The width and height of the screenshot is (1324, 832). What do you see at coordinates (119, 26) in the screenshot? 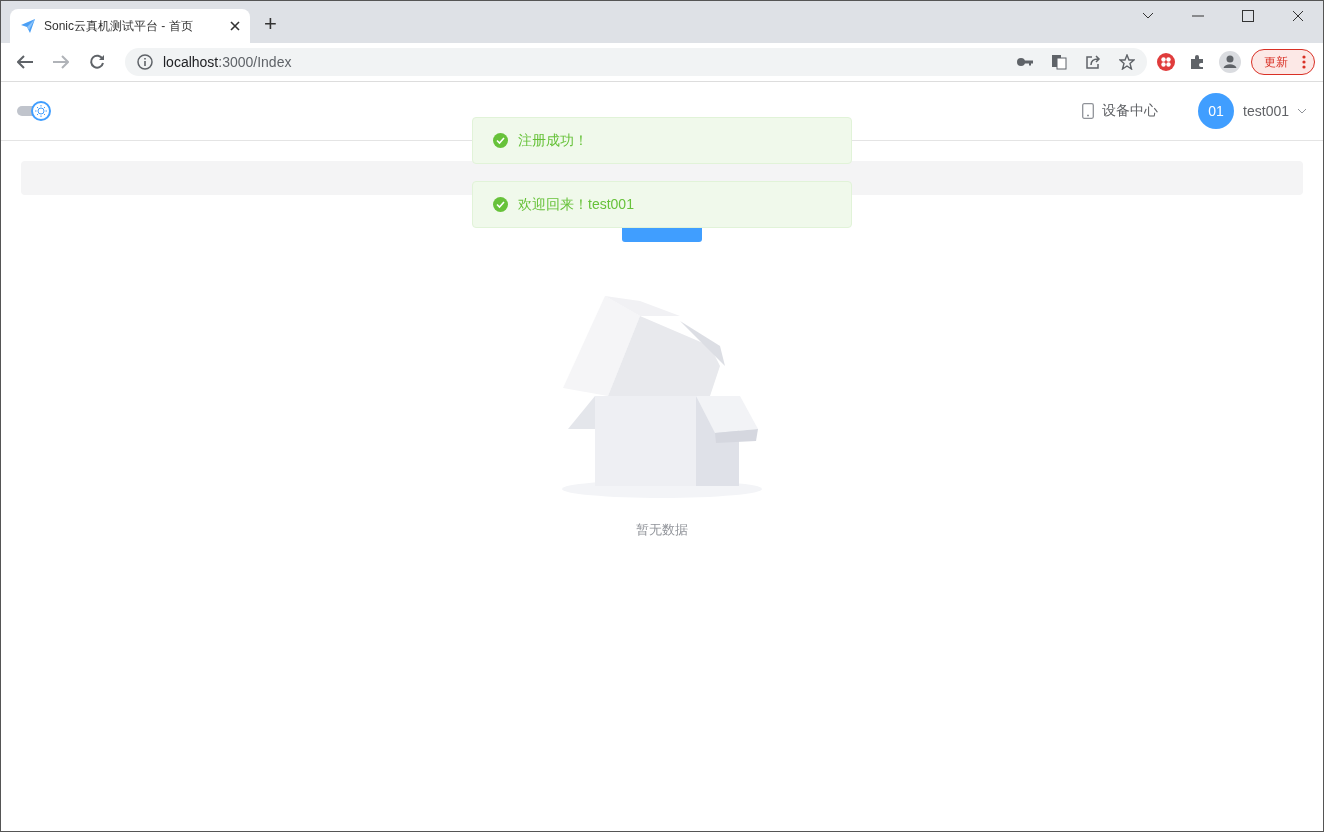
I see `tab-title: Sonic云真机测试平台 - 首页` at bounding box center [119, 26].